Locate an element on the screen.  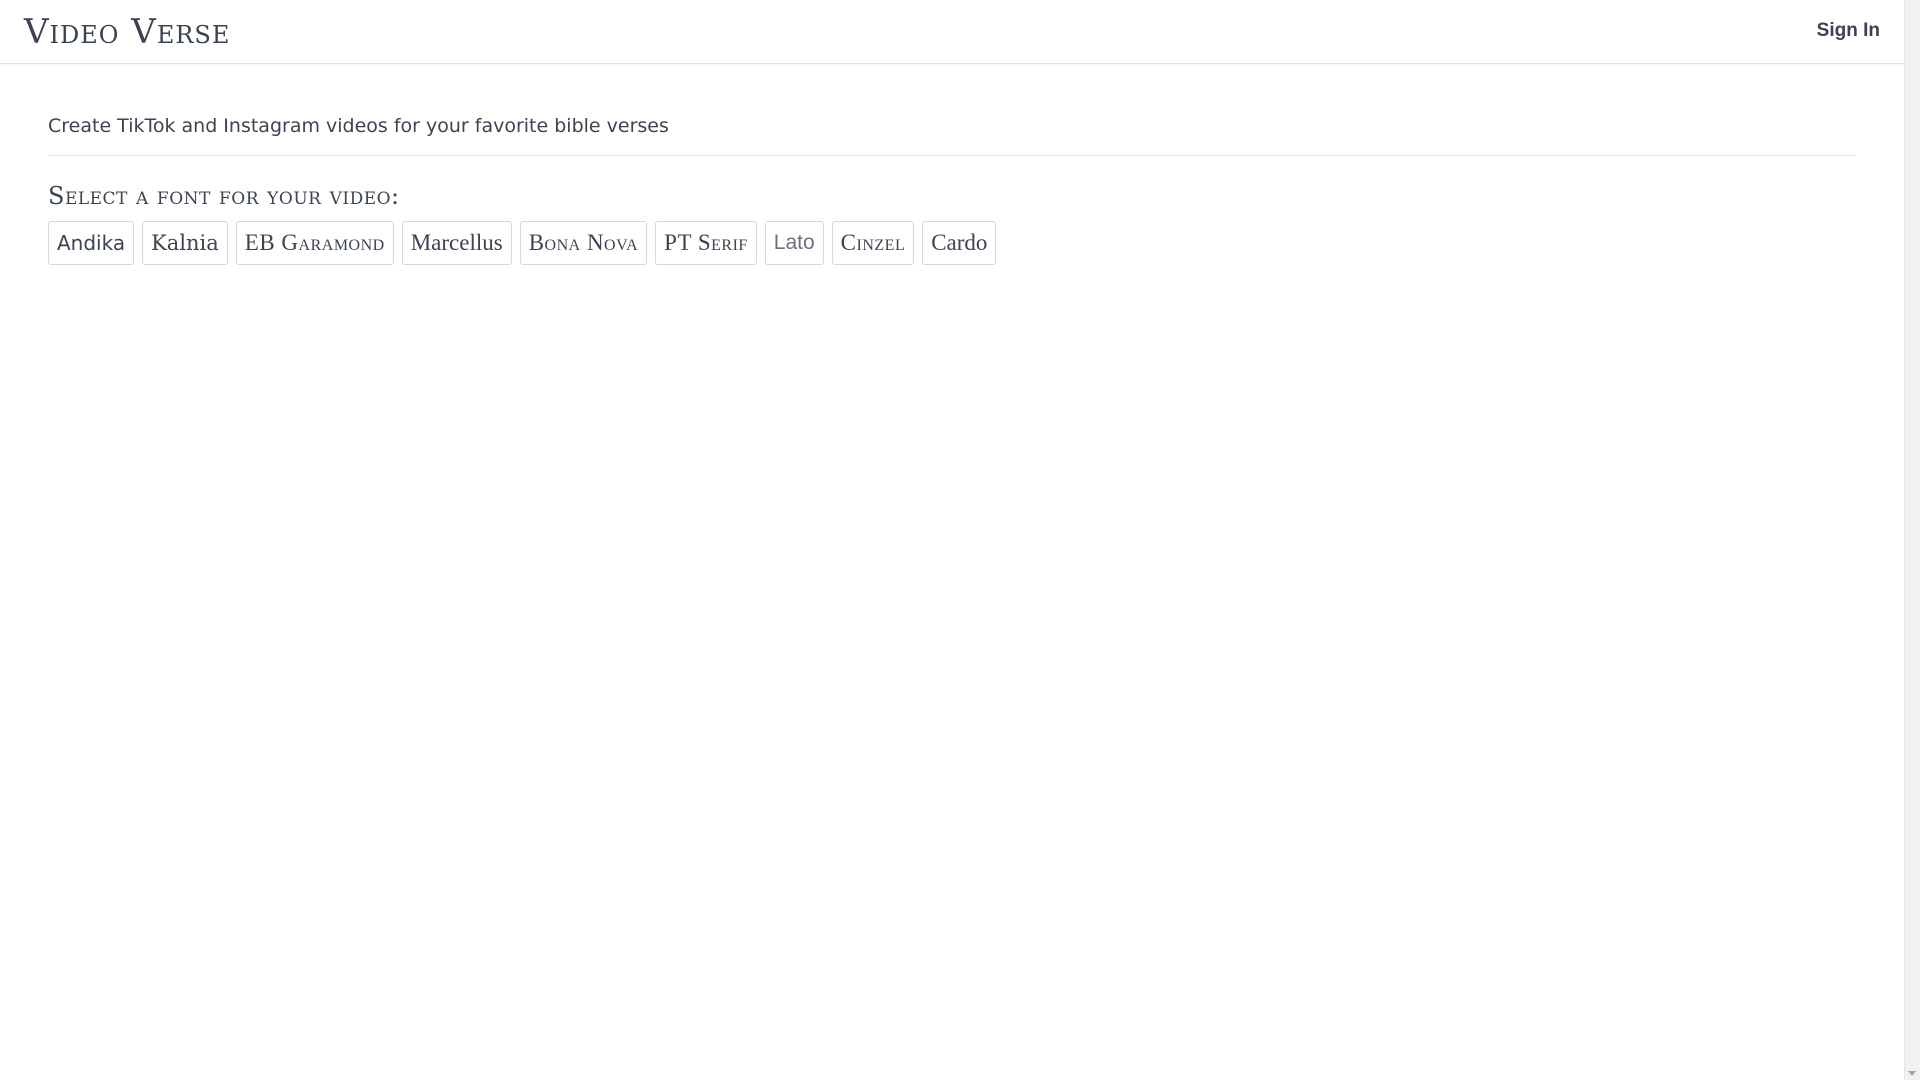
sign-in-link: Sign In is located at coordinates (1848, 31).